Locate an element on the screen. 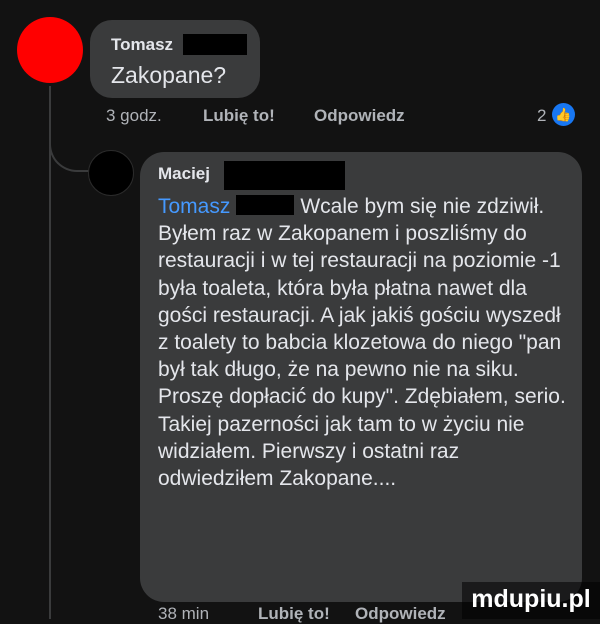 The width and height of the screenshot is (600, 624). reply-timestamp: 38 min is located at coordinates (183, 614).